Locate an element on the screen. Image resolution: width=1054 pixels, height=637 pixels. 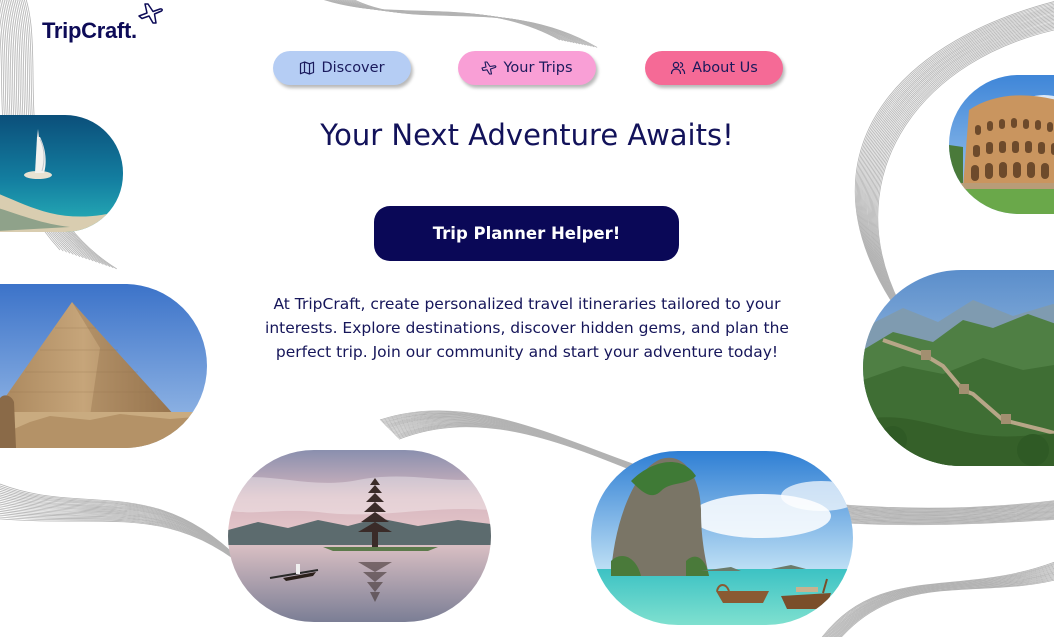
trip-planner-helper-button: Trip Planner Helper! is located at coordinates (526, 233).